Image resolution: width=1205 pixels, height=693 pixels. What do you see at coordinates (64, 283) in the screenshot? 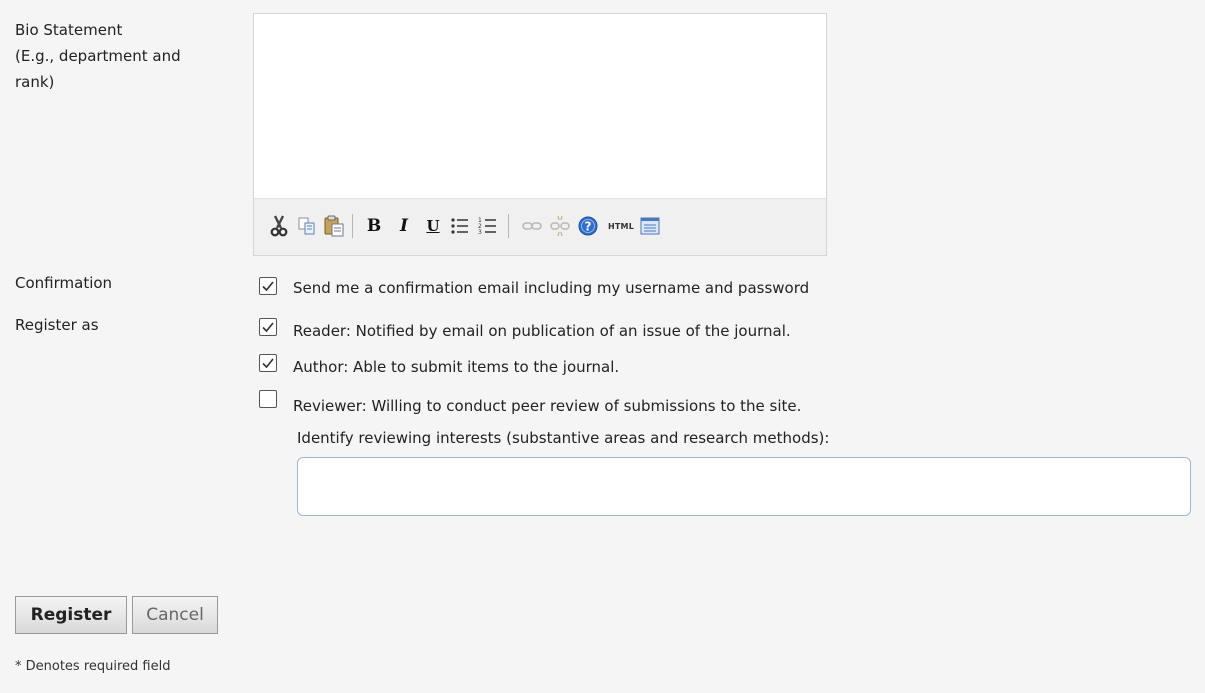
I see `confirmation-label: Confirmation` at bounding box center [64, 283].